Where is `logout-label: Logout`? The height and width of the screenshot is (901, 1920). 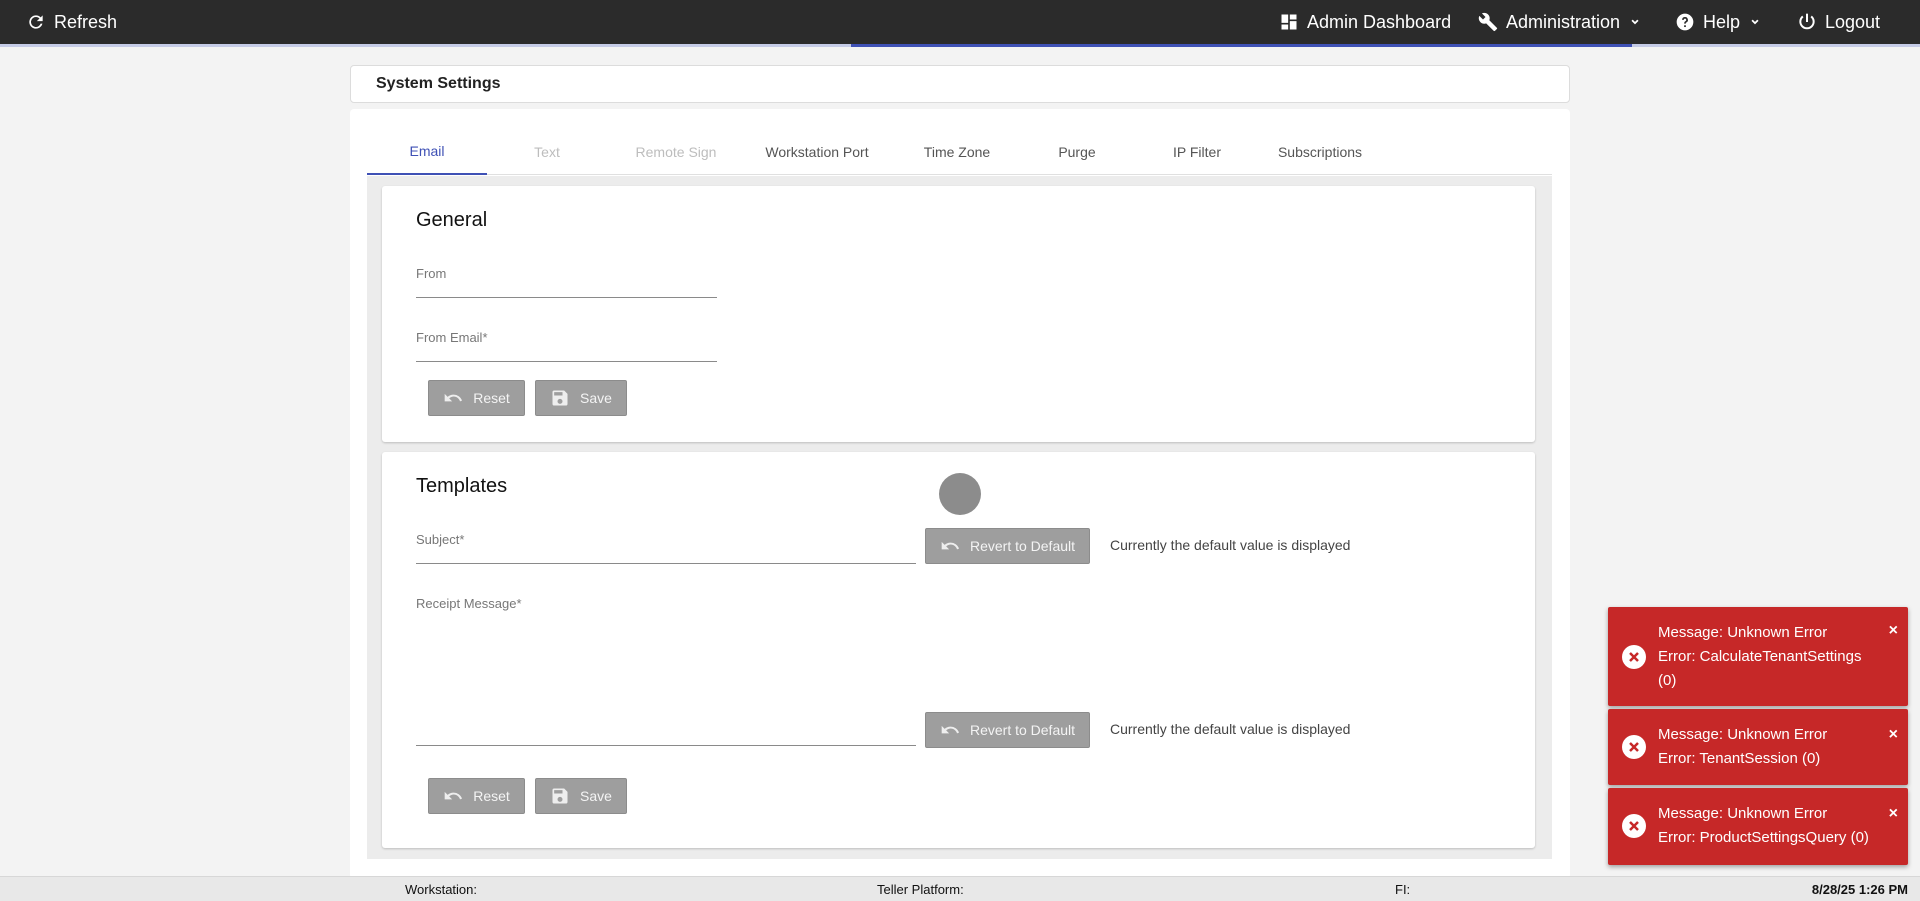
logout-label: Logout is located at coordinates (1853, 21).